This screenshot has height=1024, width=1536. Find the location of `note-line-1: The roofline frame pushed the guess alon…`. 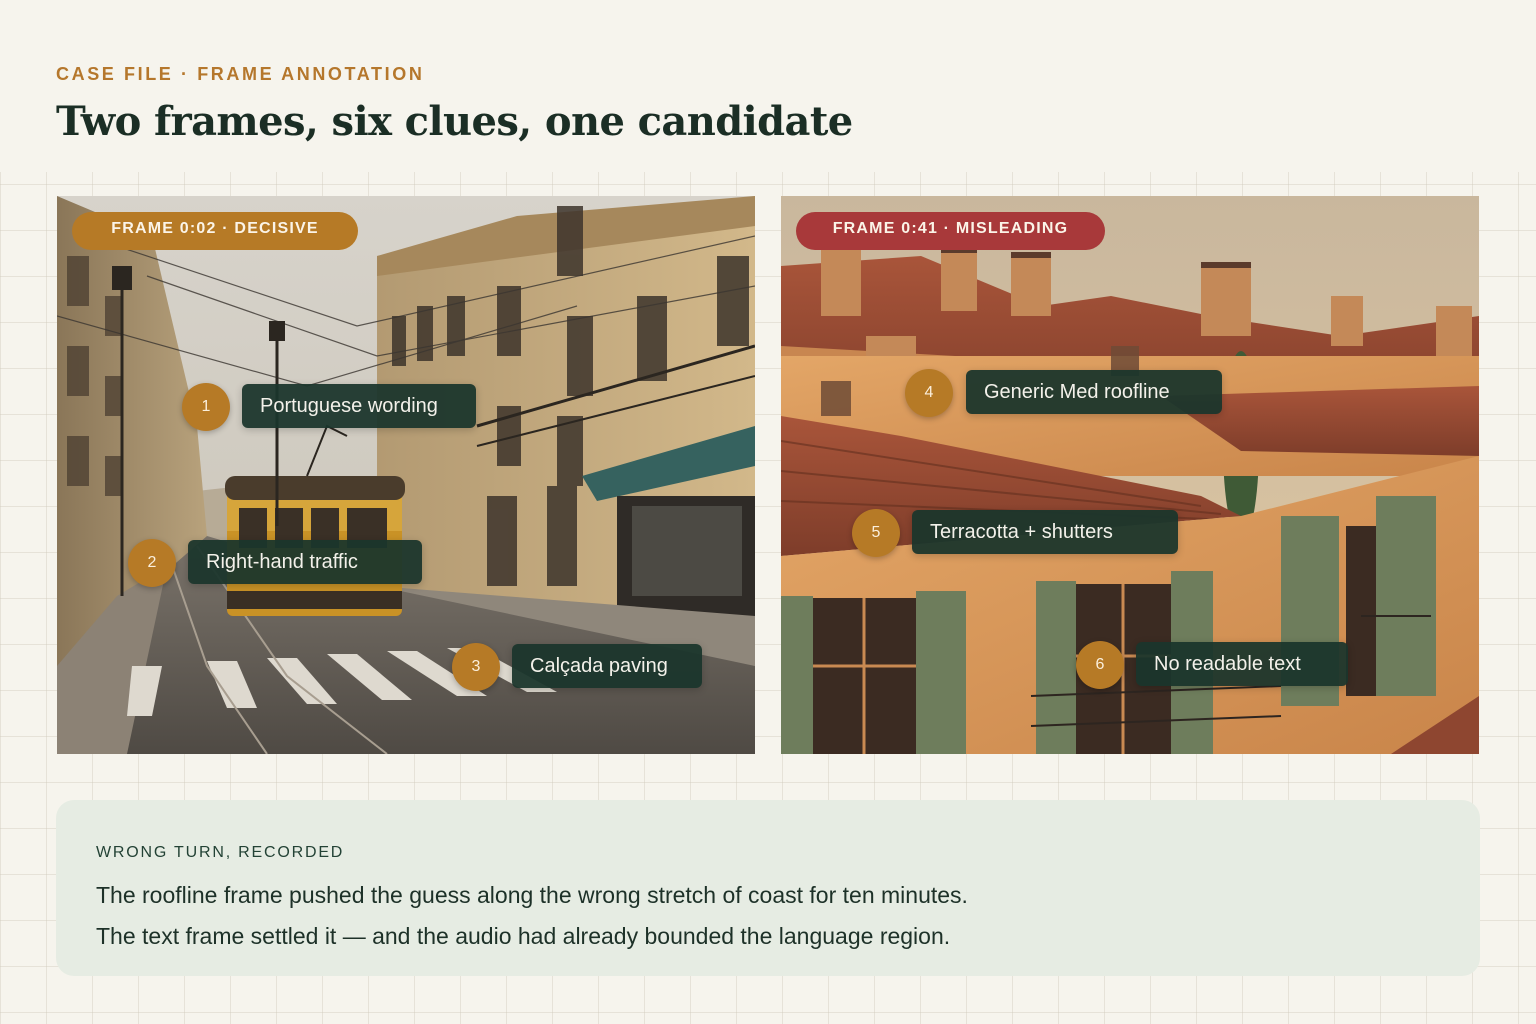

note-line-1: The roofline frame pushed the guess alon… is located at coordinates (532, 895).